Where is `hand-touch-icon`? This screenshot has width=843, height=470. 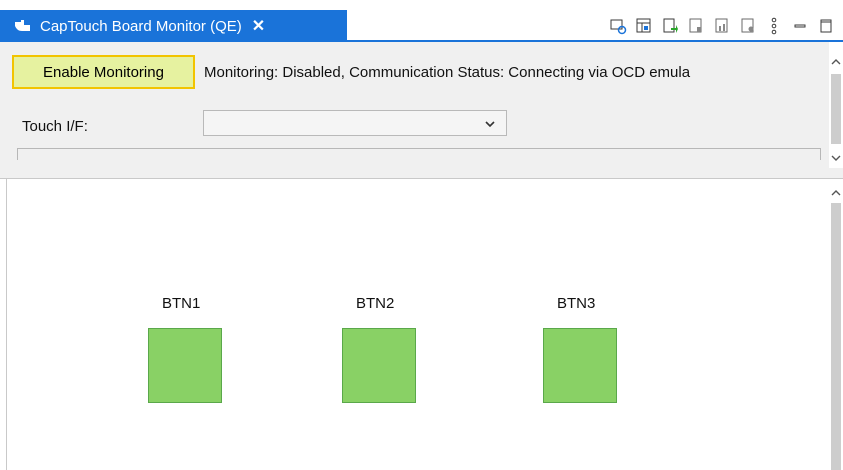 hand-touch-icon is located at coordinates (23, 26).